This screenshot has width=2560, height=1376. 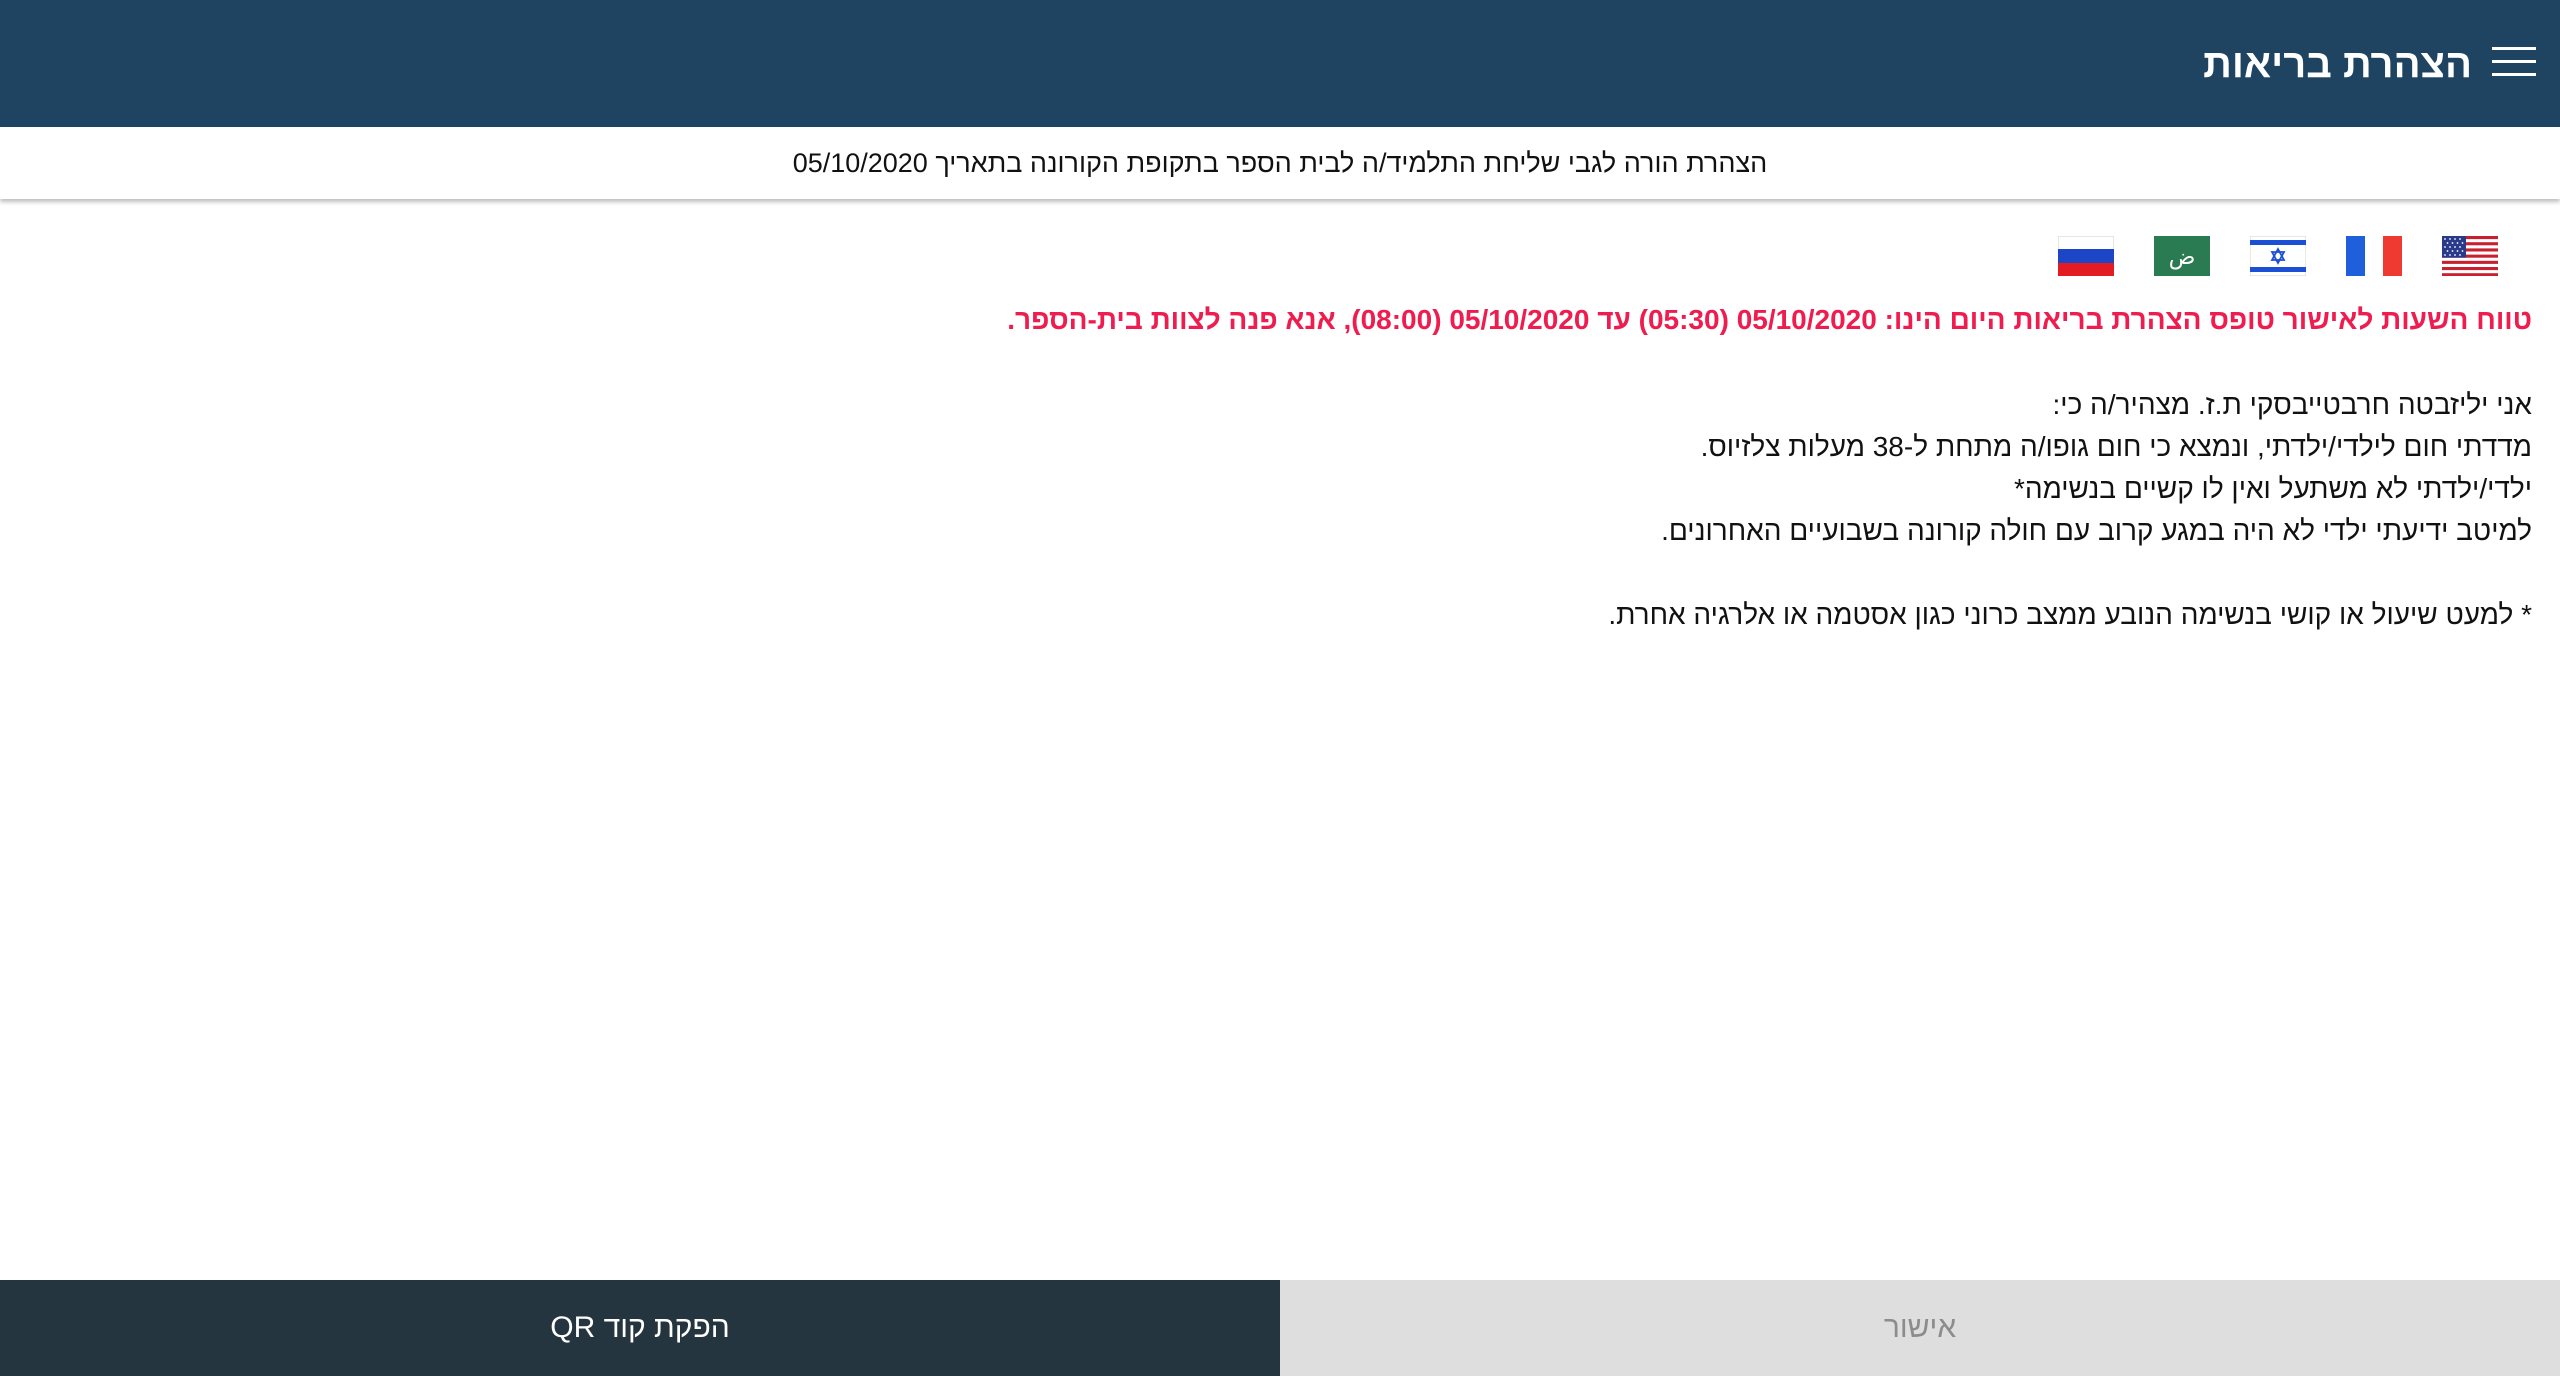 I want to click on french-flag-icon, so click(x=2374, y=256).